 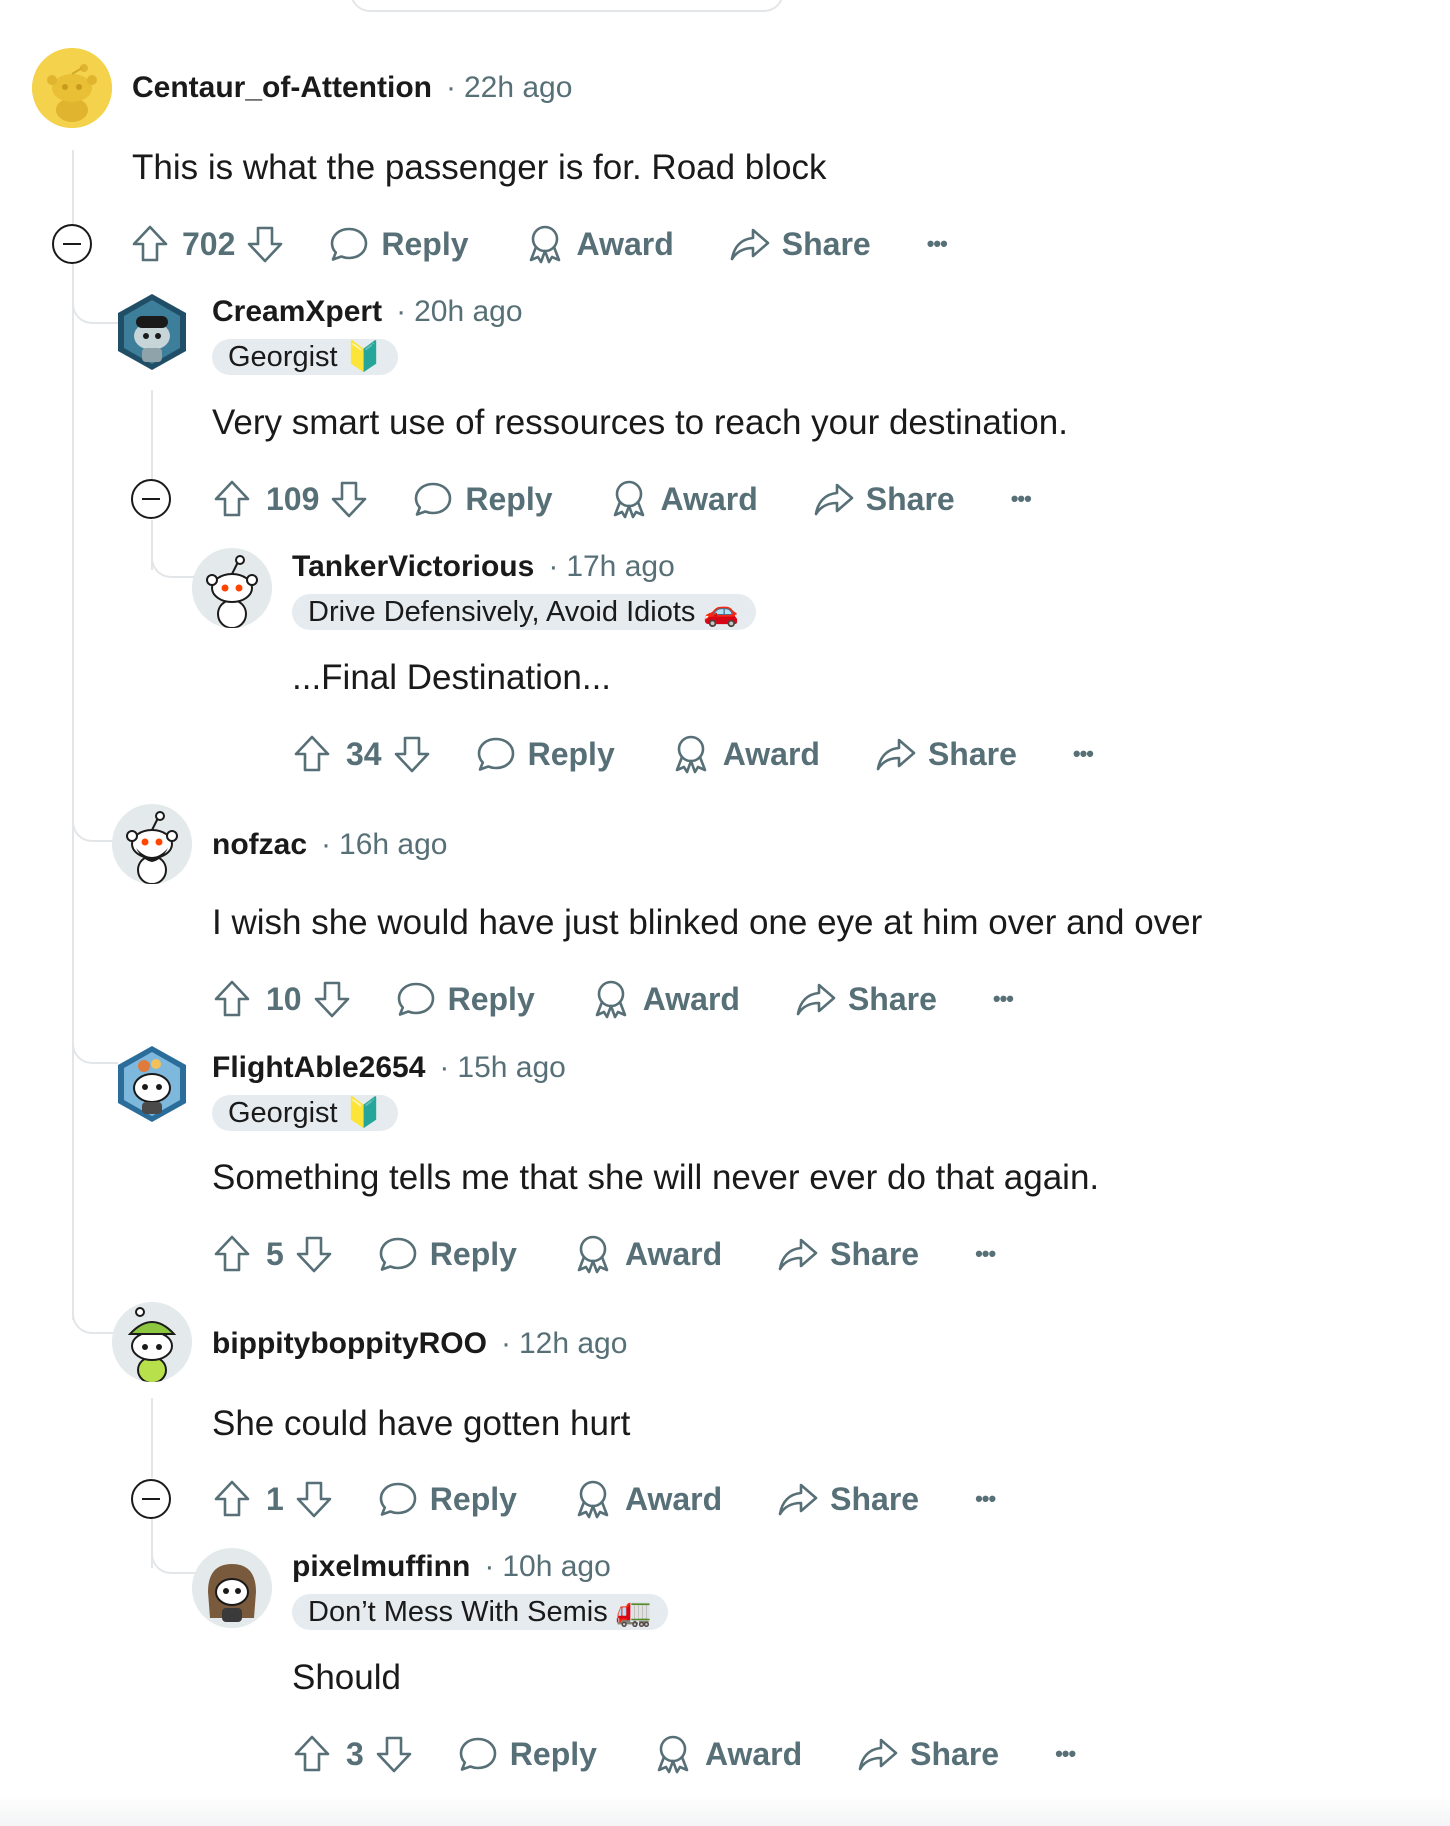 I want to click on username-link: FlightAble2654, so click(x=318, y=1068).